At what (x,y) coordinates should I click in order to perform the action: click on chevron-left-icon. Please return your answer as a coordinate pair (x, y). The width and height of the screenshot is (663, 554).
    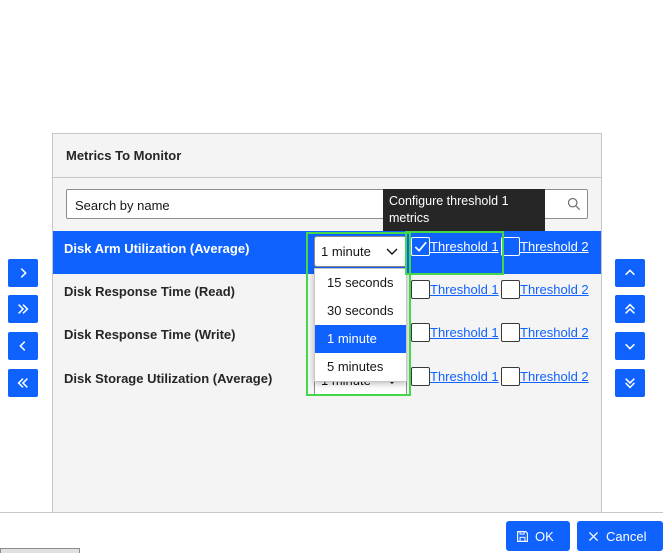
    Looking at the image, I should click on (22, 346).